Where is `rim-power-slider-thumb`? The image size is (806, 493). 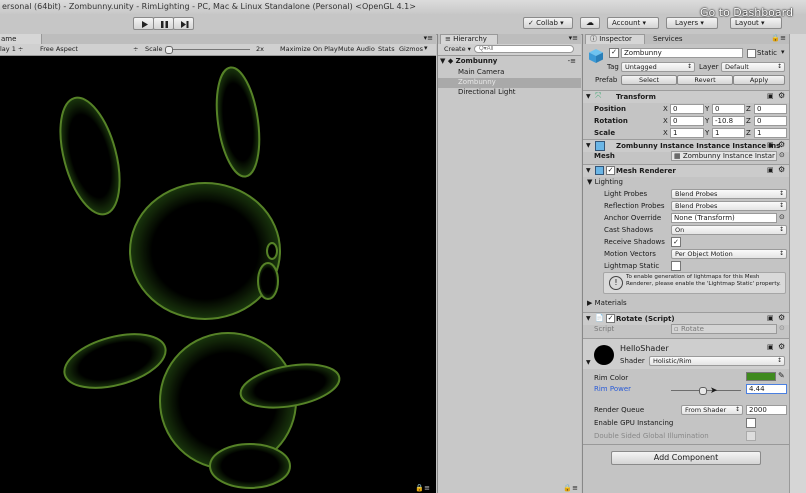 rim-power-slider-thumb is located at coordinates (702, 391).